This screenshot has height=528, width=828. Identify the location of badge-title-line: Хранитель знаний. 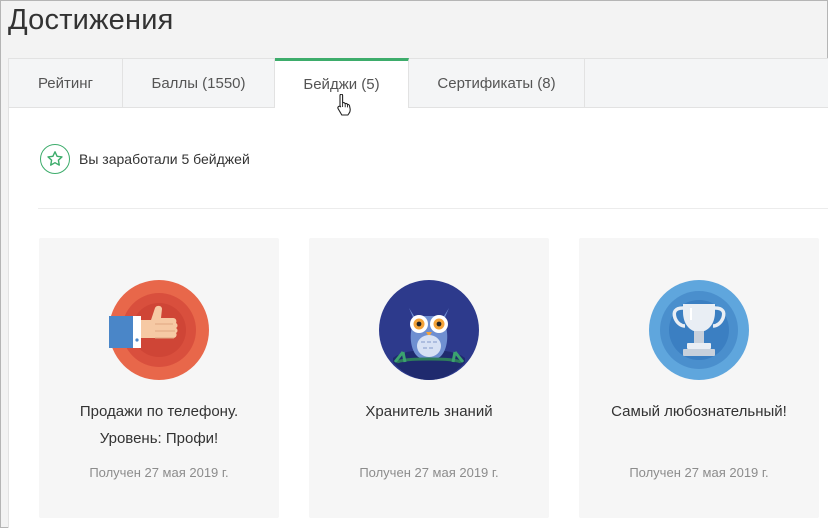
(429, 411).